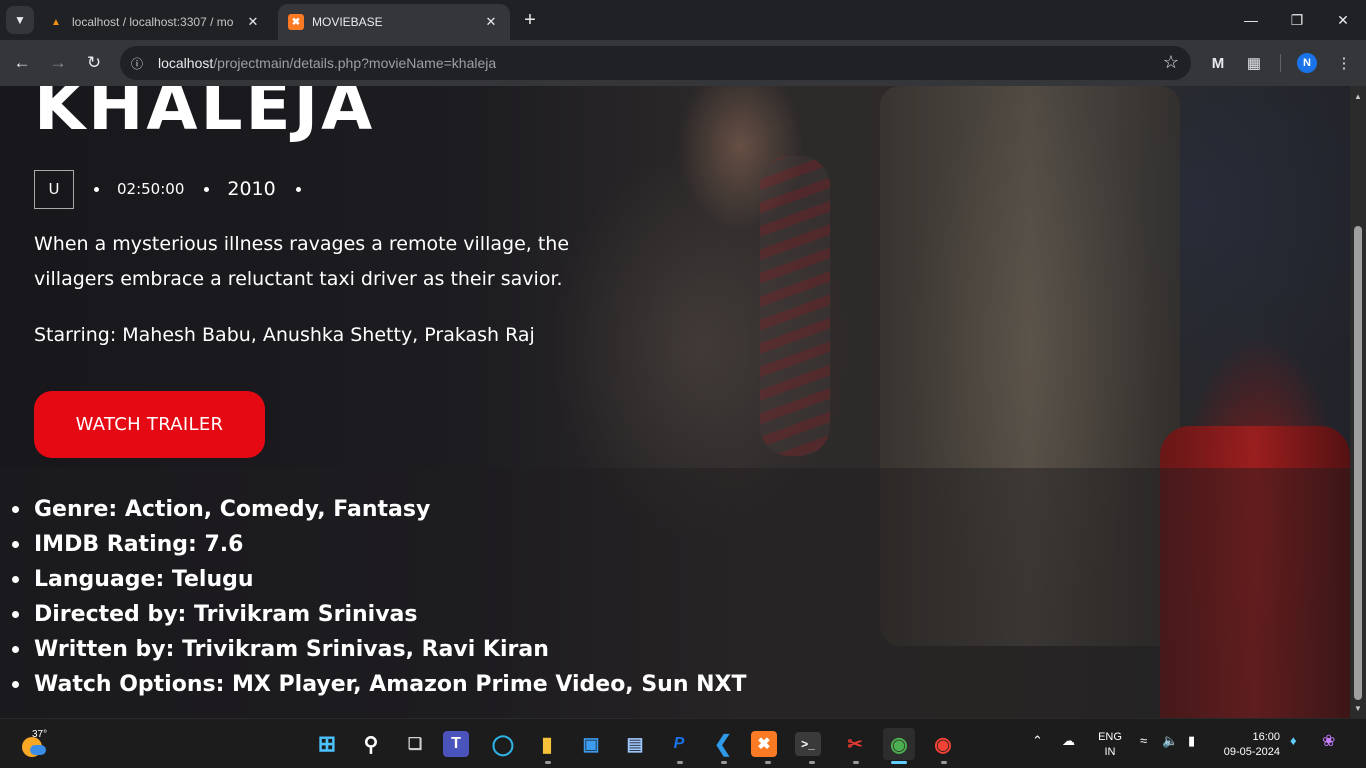  Describe the element at coordinates (679, 744) in the screenshot. I see `remote-desktop-icon: P` at that location.